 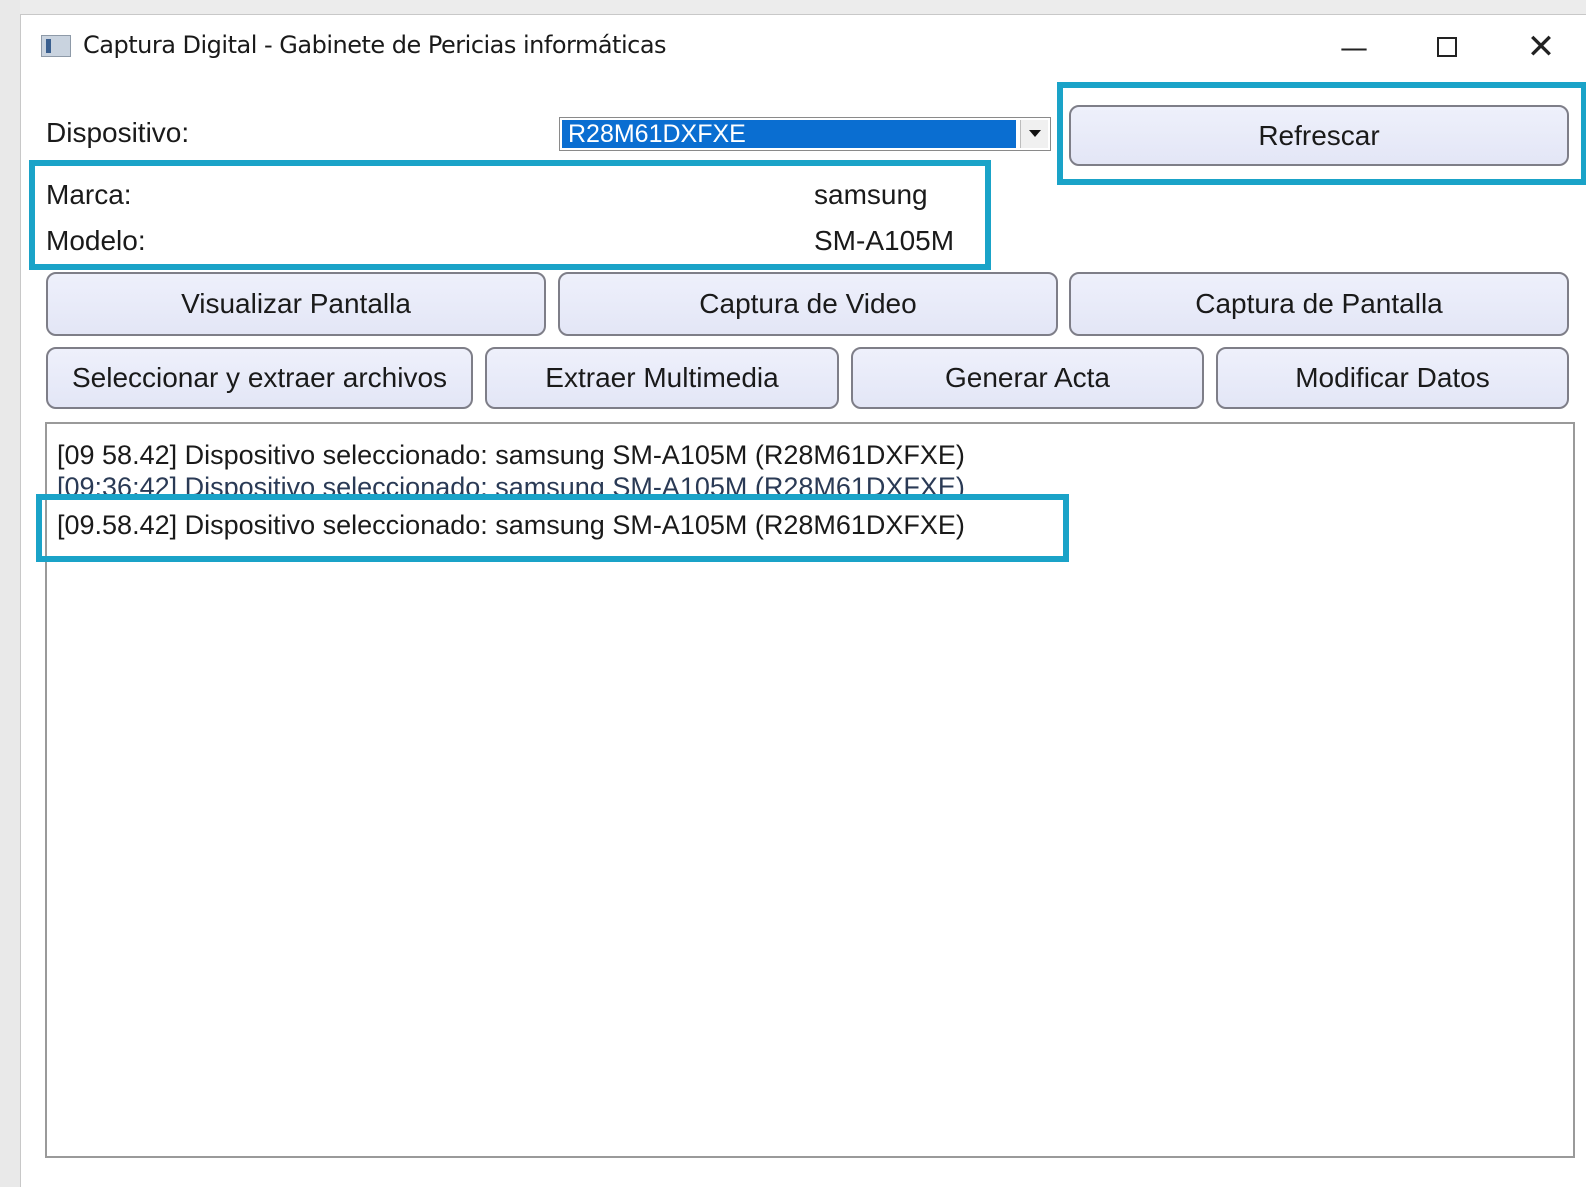 What do you see at coordinates (296, 304) in the screenshot?
I see `view-screen-button: Visualizar Pantalla` at bounding box center [296, 304].